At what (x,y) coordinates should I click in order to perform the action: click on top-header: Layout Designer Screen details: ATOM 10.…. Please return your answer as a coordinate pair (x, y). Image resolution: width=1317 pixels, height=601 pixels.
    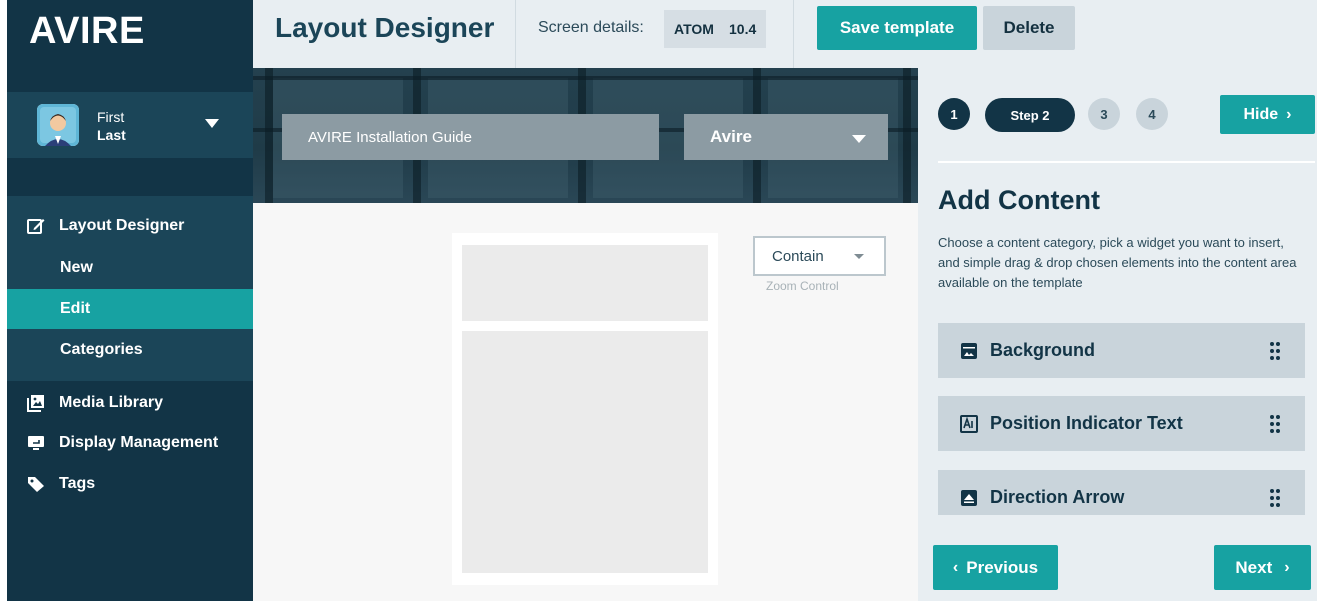
    Looking at the image, I should click on (785, 34).